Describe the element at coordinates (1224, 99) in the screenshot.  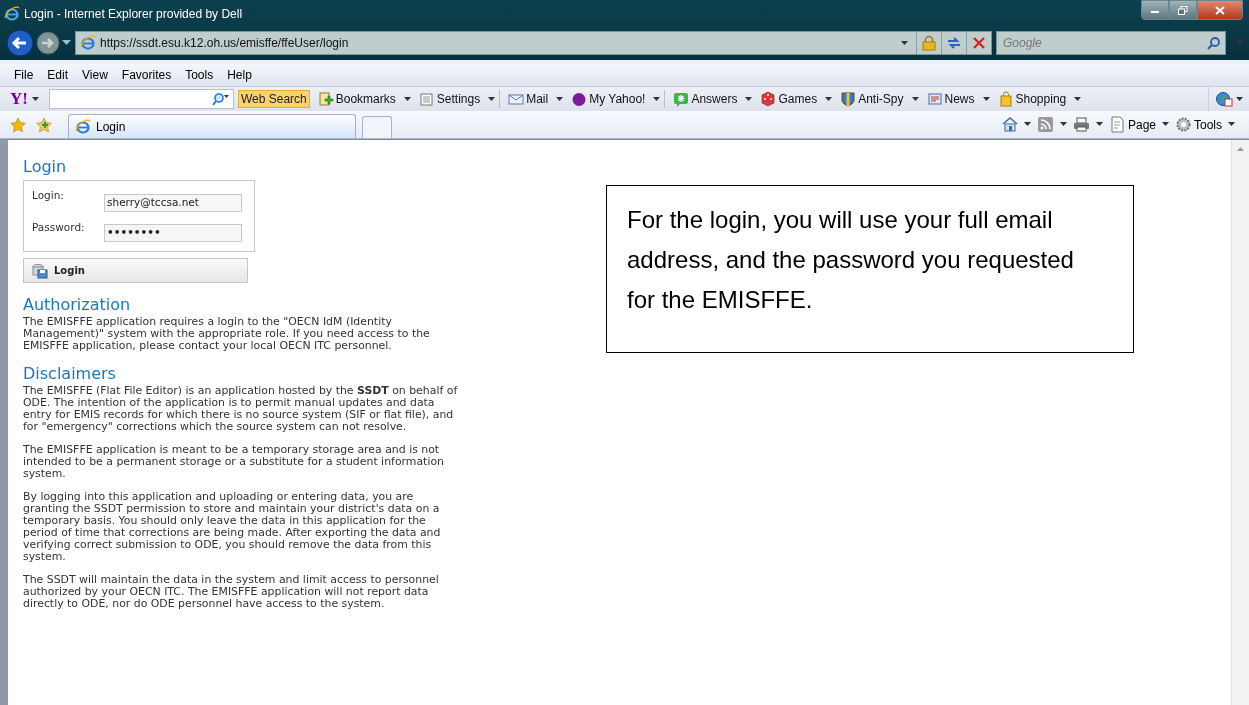
I see `globe-icon` at that location.